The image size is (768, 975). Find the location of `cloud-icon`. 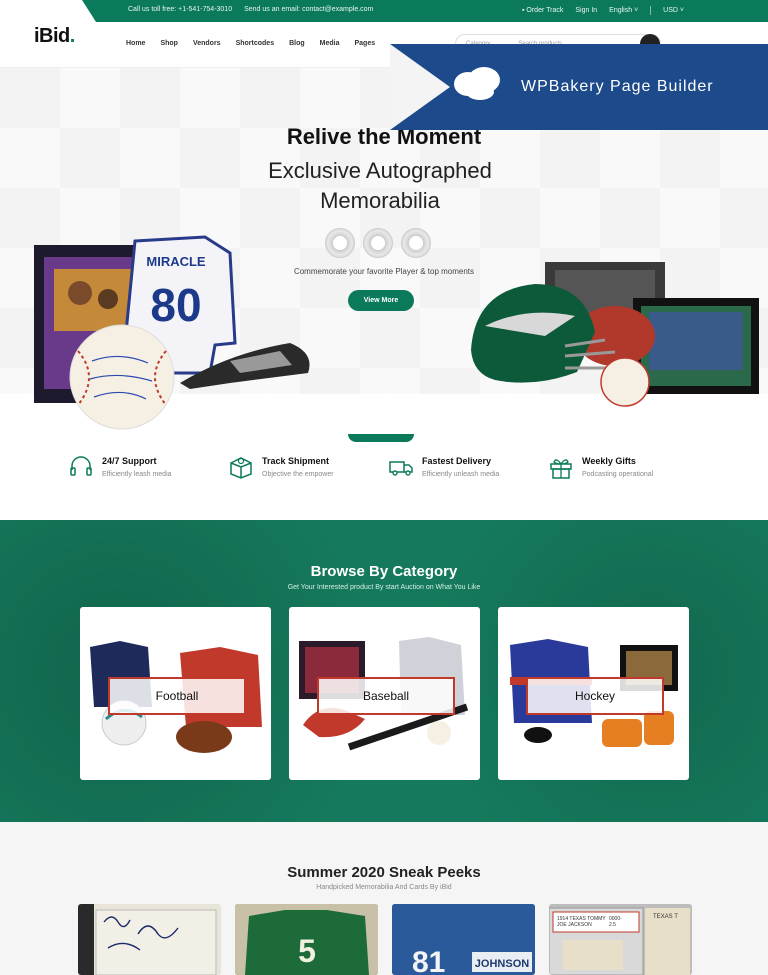

cloud-icon is located at coordinates (477, 83).